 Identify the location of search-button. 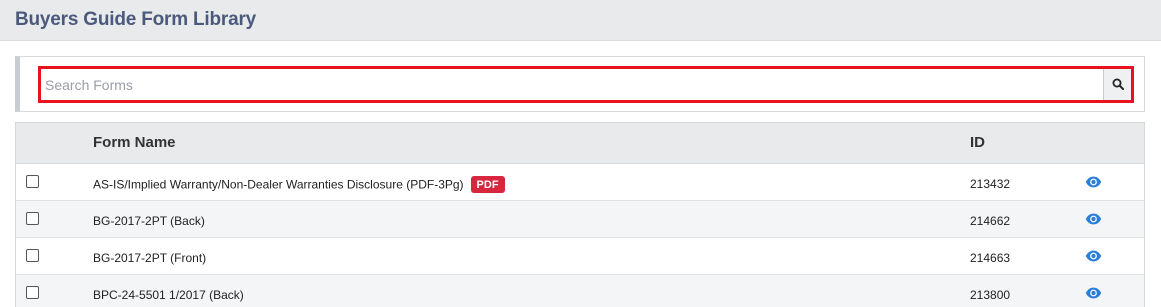
(1117, 84).